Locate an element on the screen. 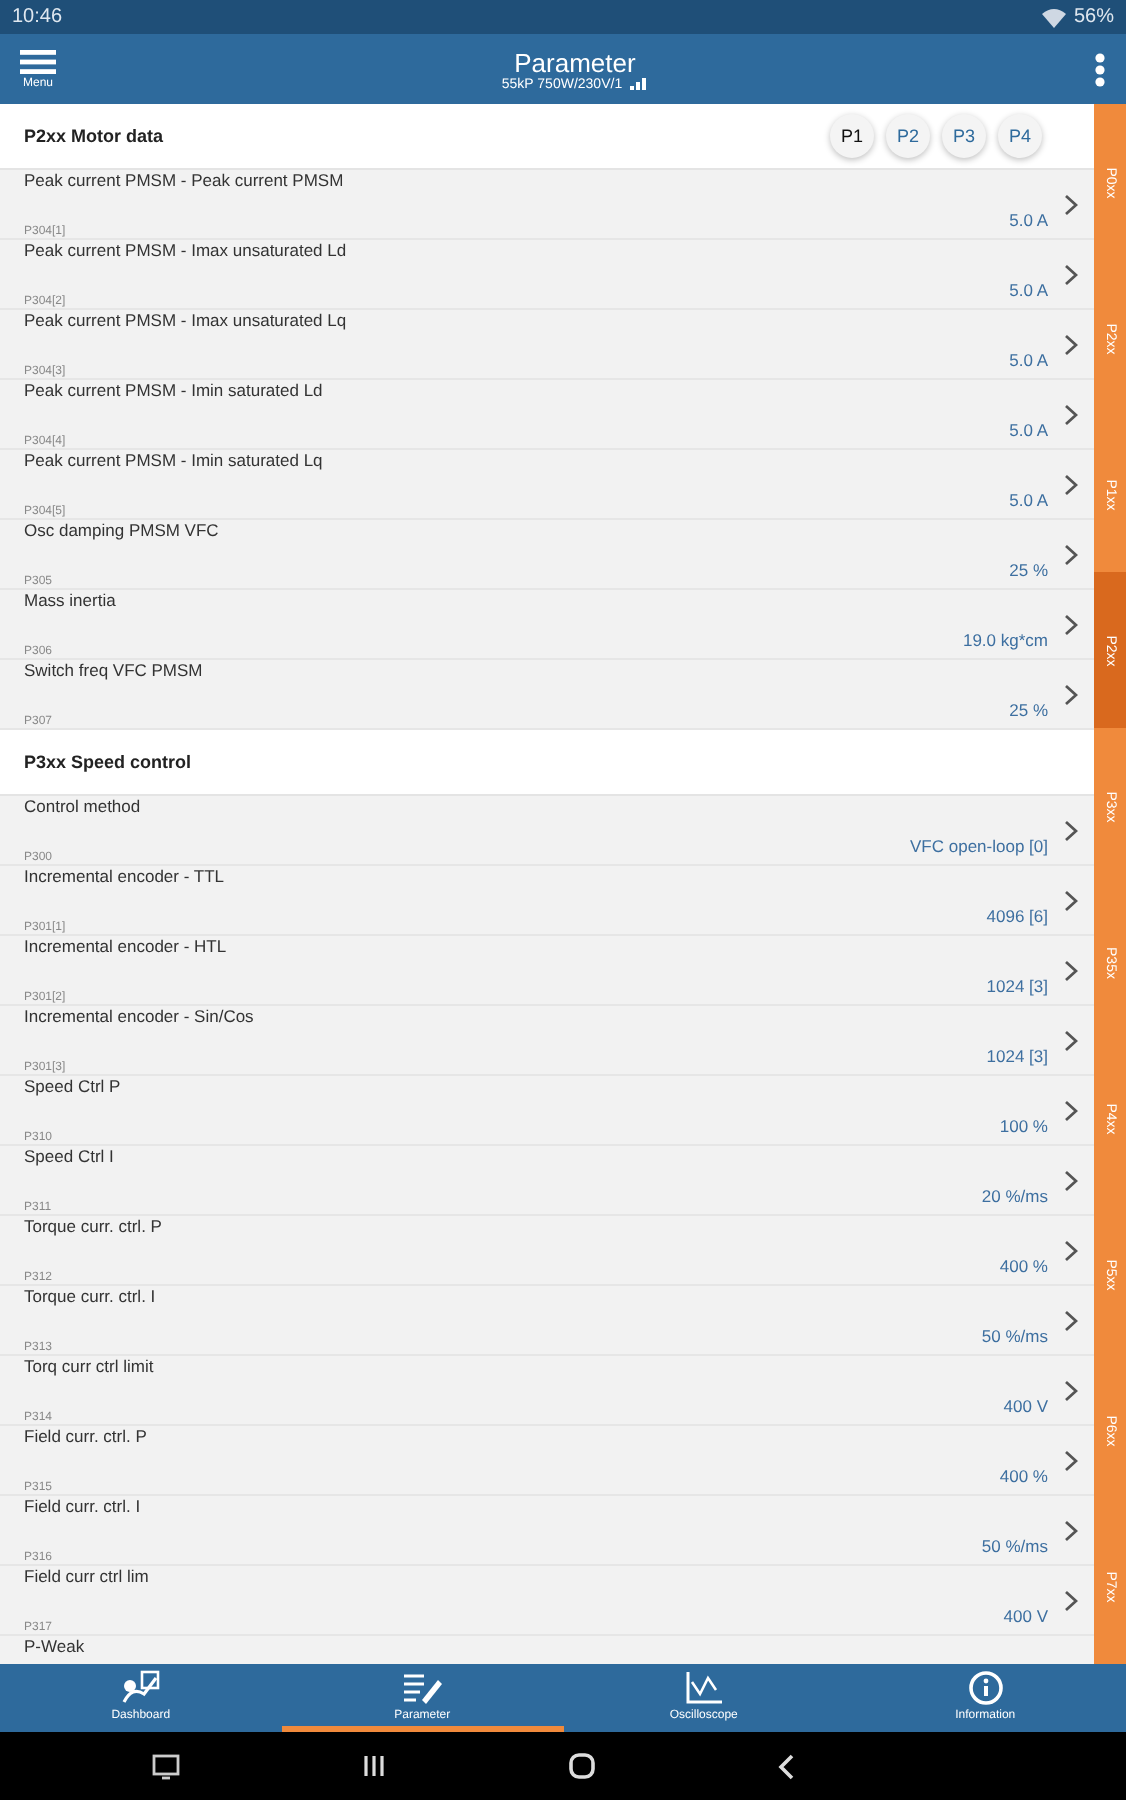 The image size is (1126, 1800). parameter-name: Incremental encoder - HTL is located at coordinates (126, 946).